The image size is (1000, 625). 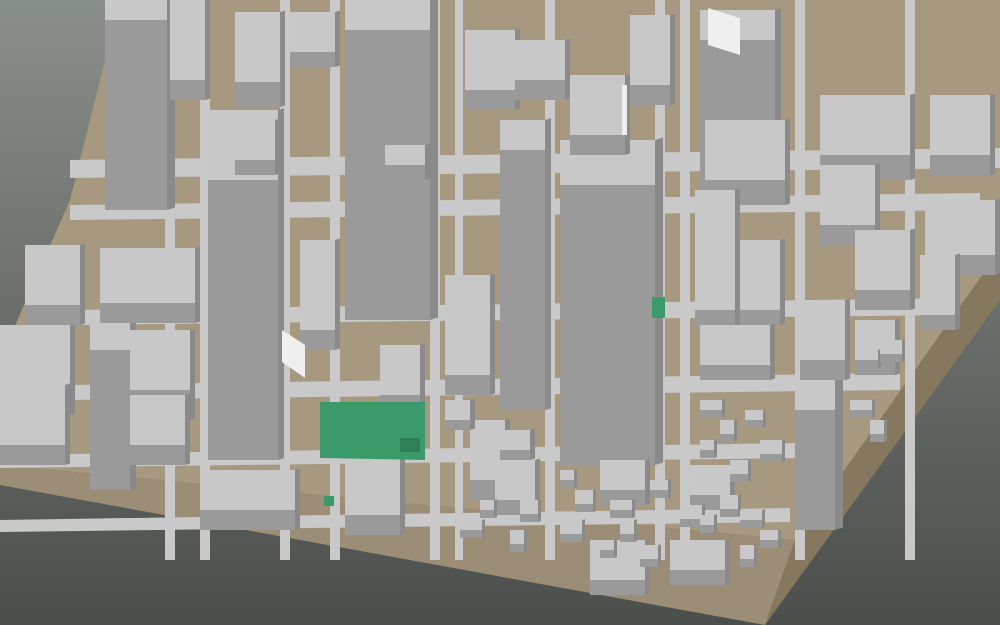 I want to click on park-tiny, so click(x=329, y=501).